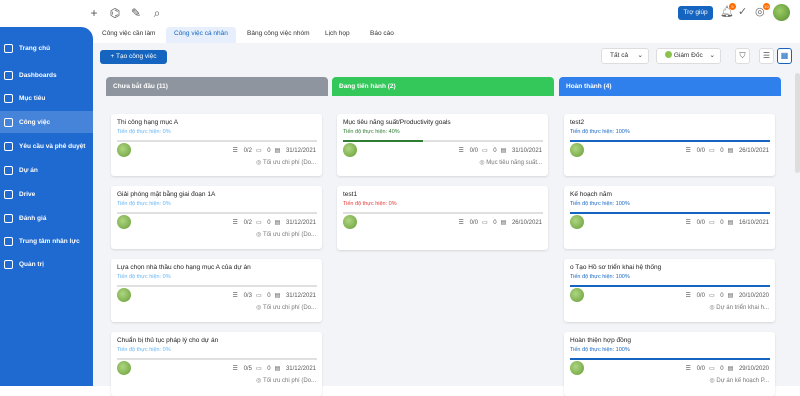  What do you see at coordinates (766, 56) in the screenshot?
I see `list-view-icon: ☰` at bounding box center [766, 56].